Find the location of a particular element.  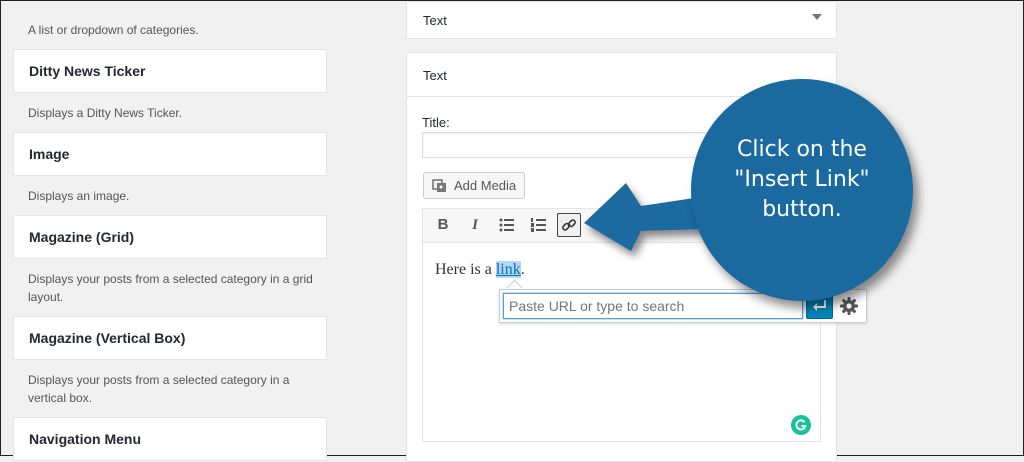

chevron-down-icon is located at coordinates (817, 17).